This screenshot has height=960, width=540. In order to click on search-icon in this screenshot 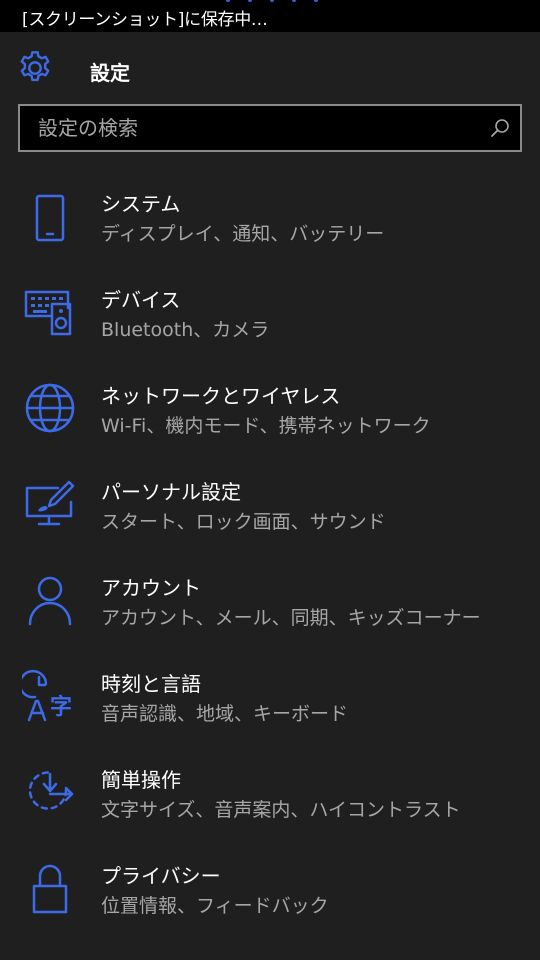, I will do `click(500, 128)`.